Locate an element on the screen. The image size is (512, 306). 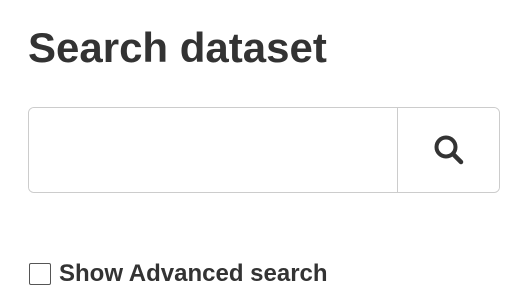
search-icon is located at coordinates (448, 150).